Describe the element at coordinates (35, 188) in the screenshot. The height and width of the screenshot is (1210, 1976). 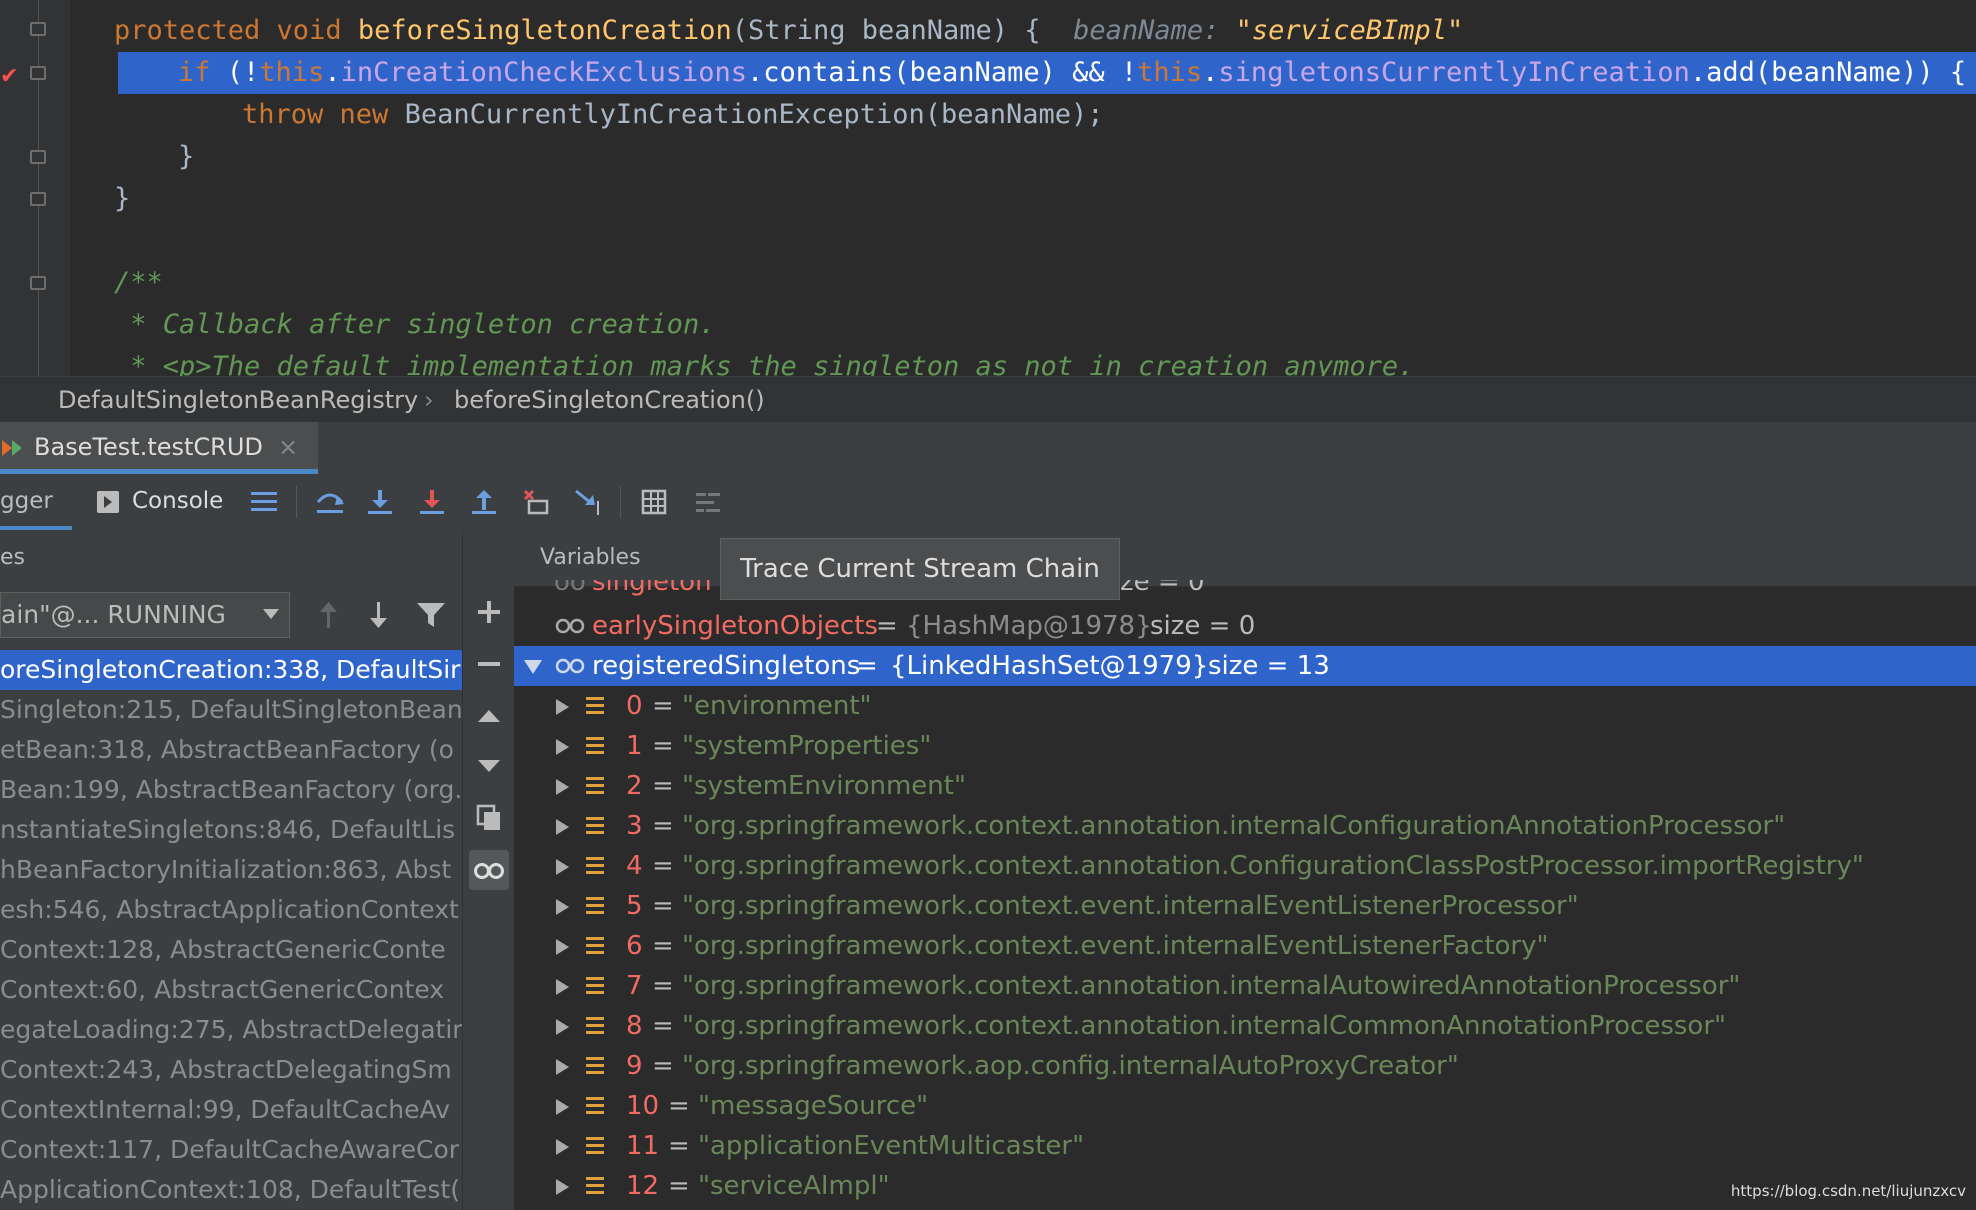
I see `editor-gutter` at that location.